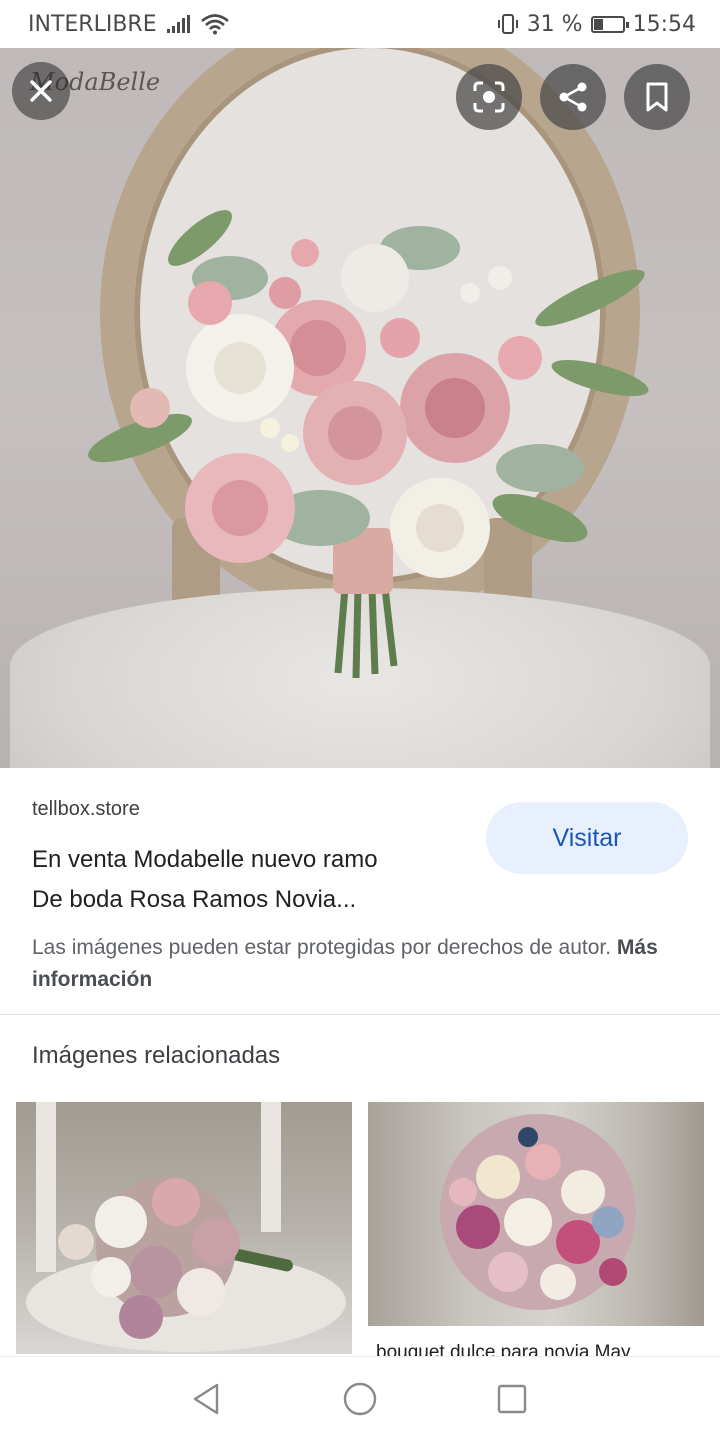 The image size is (720, 1440). Describe the element at coordinates (214, 24) in the screenshot. I see `wifi-icon` at that location.